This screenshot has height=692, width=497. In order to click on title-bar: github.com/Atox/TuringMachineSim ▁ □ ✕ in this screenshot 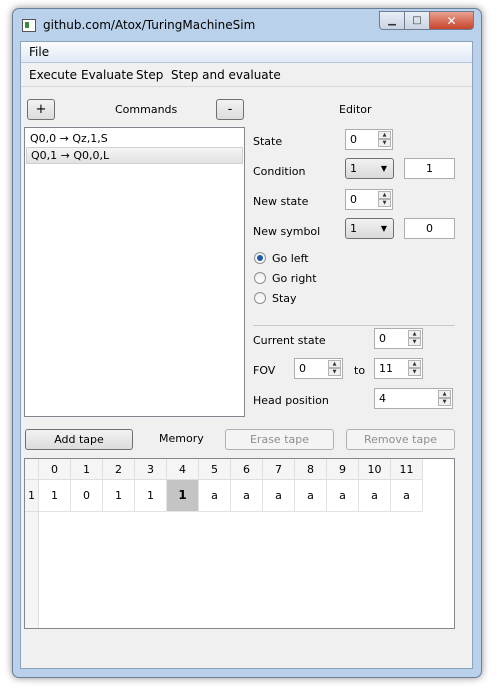, I will do `click(247, 25)`.